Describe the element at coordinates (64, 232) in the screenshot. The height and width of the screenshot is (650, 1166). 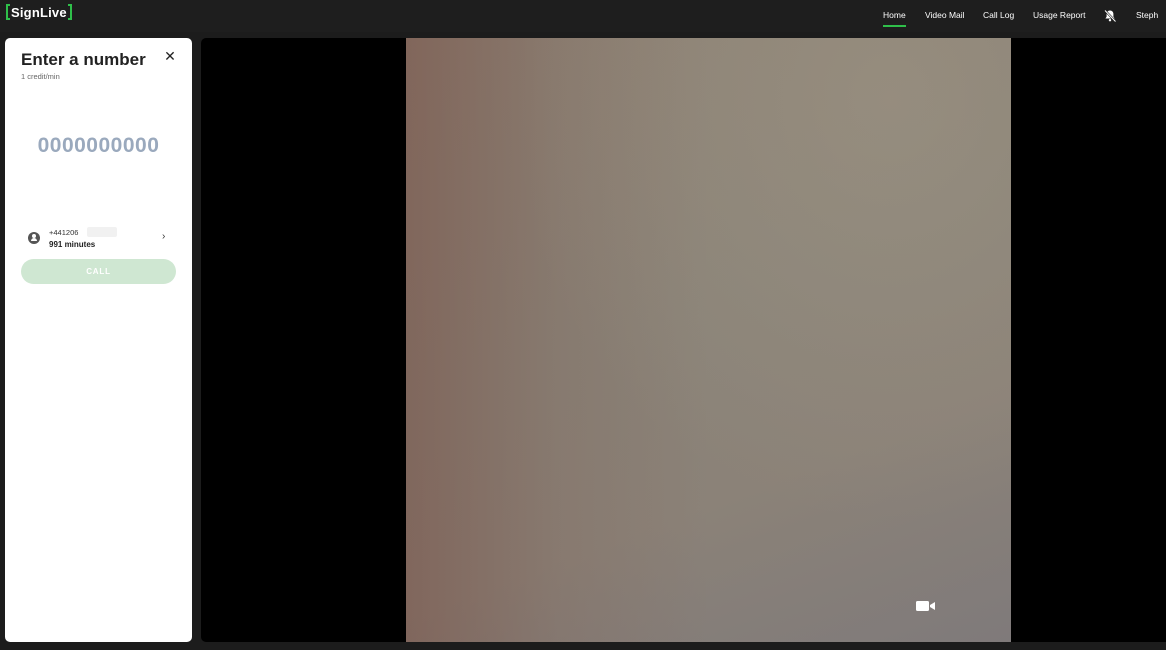
I see `caller-number: +441206` at that location.